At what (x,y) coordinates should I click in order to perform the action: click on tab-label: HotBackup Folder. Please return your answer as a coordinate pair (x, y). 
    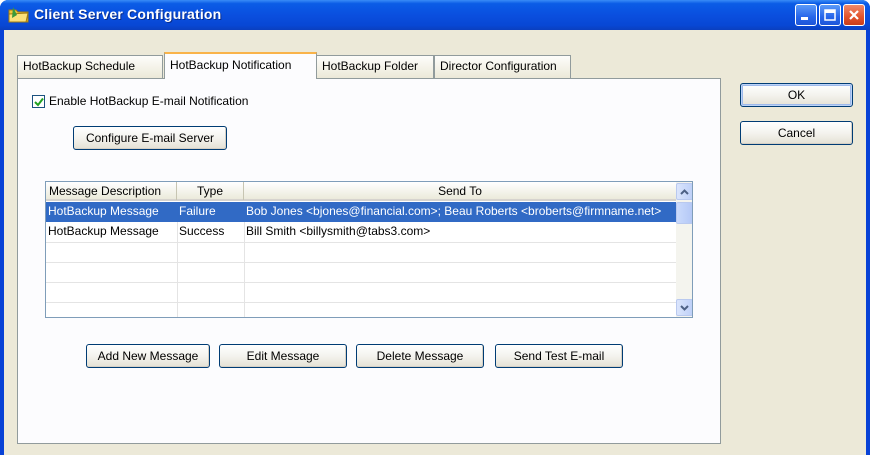
    Looking at the image, I should click on (370, 66).